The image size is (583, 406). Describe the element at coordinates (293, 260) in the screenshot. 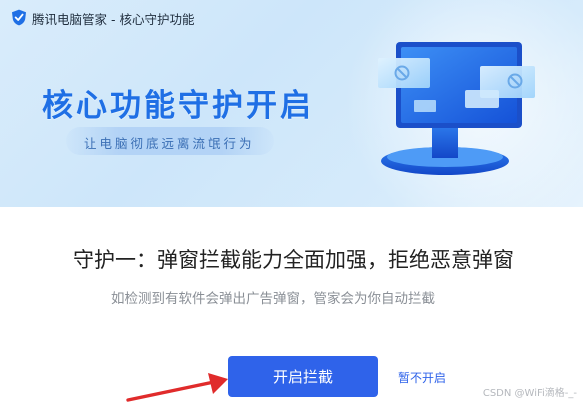

I see `feature-title: 守护一：弹窗拦截能力全面加强，拒绝恶意弹窗` at that location.